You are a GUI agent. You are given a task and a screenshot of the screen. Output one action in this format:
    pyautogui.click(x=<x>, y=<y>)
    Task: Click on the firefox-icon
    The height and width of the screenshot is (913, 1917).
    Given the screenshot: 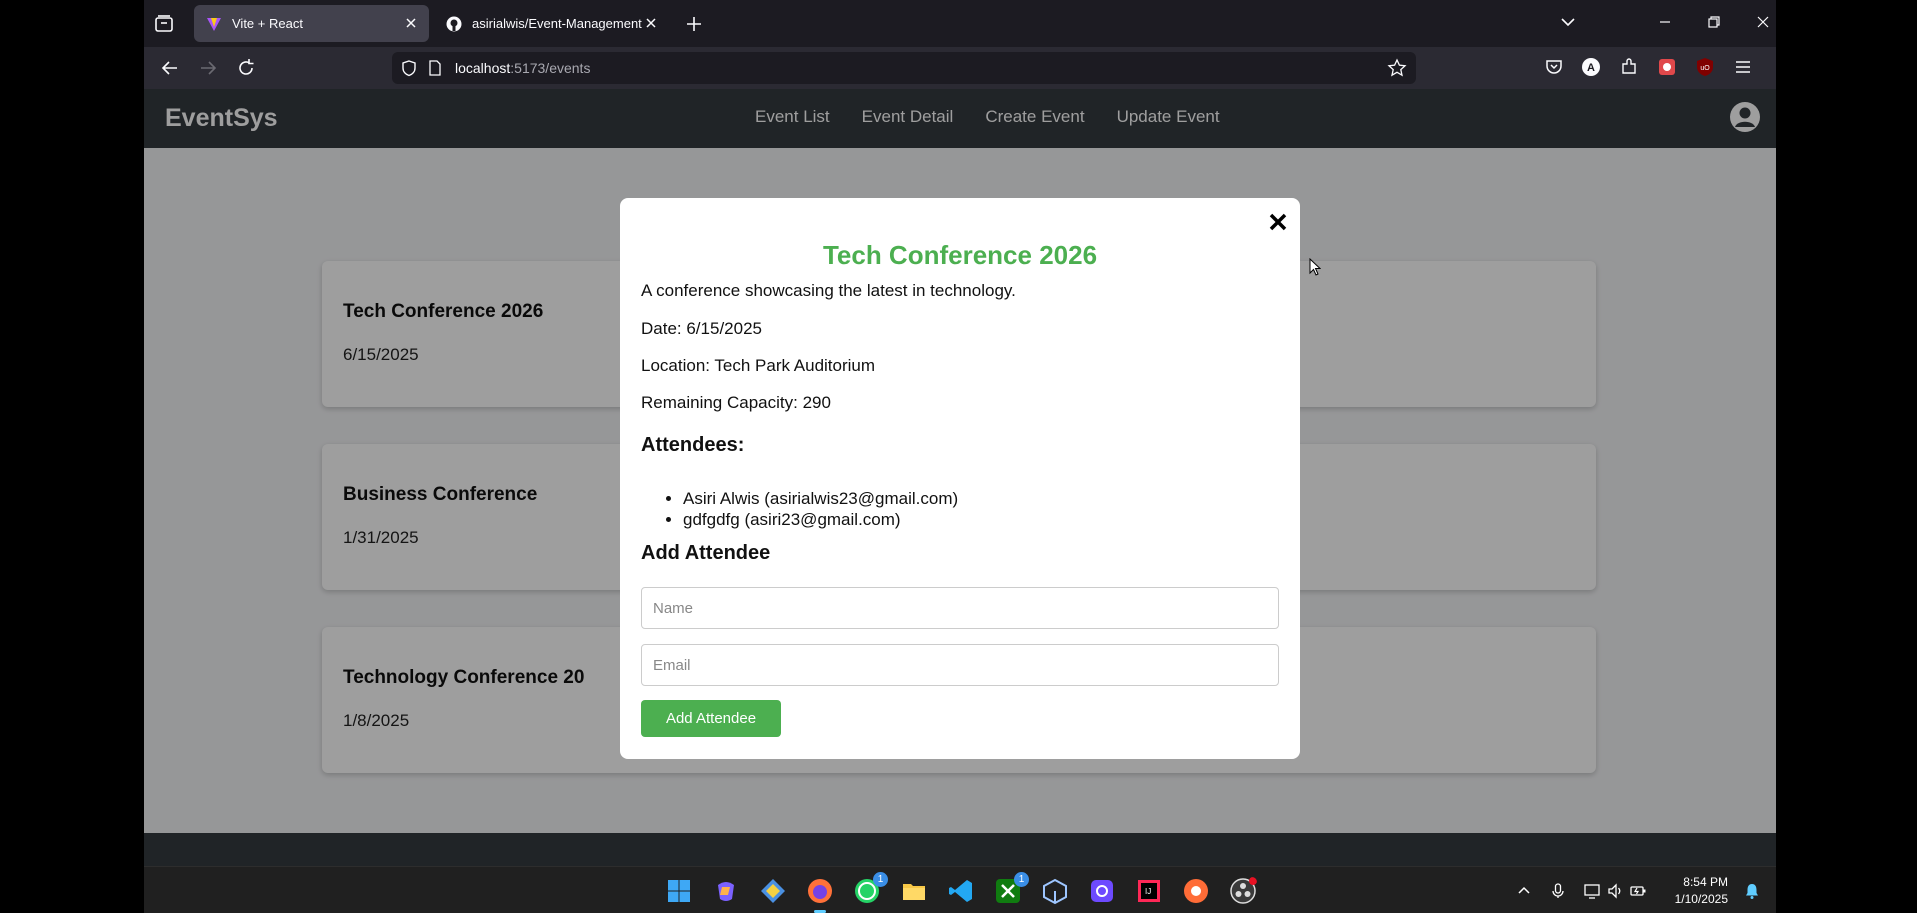 What is the action you would take?
    pyautogui.click(x=820, y=891)
    